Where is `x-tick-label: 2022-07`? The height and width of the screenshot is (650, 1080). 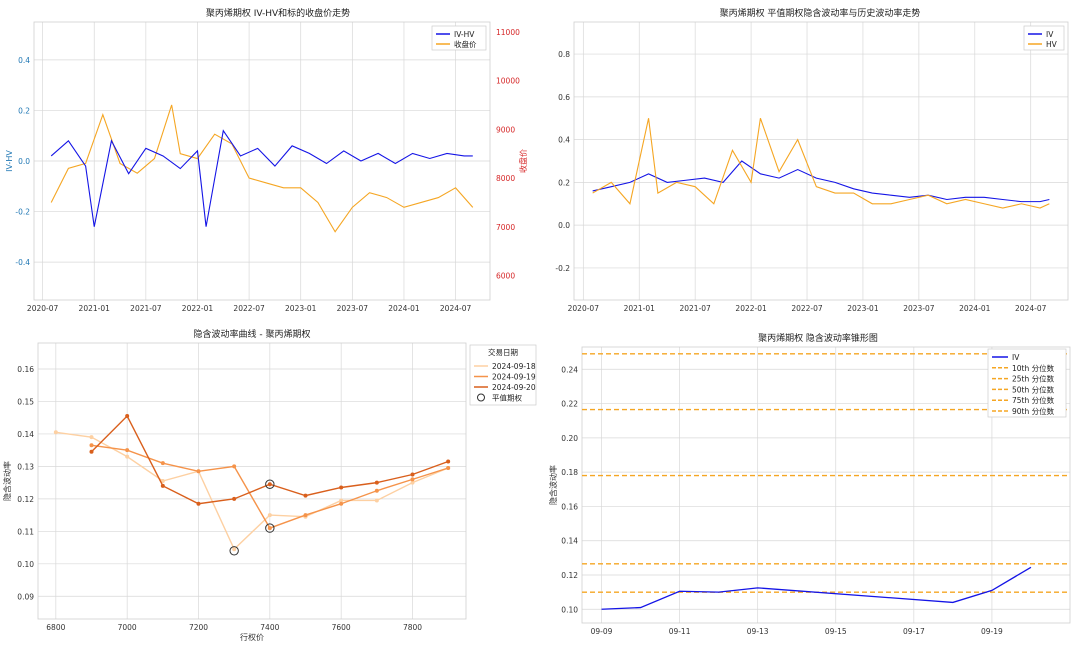 x-tick-label: 2022-07 is located at coordinates (807, 308).